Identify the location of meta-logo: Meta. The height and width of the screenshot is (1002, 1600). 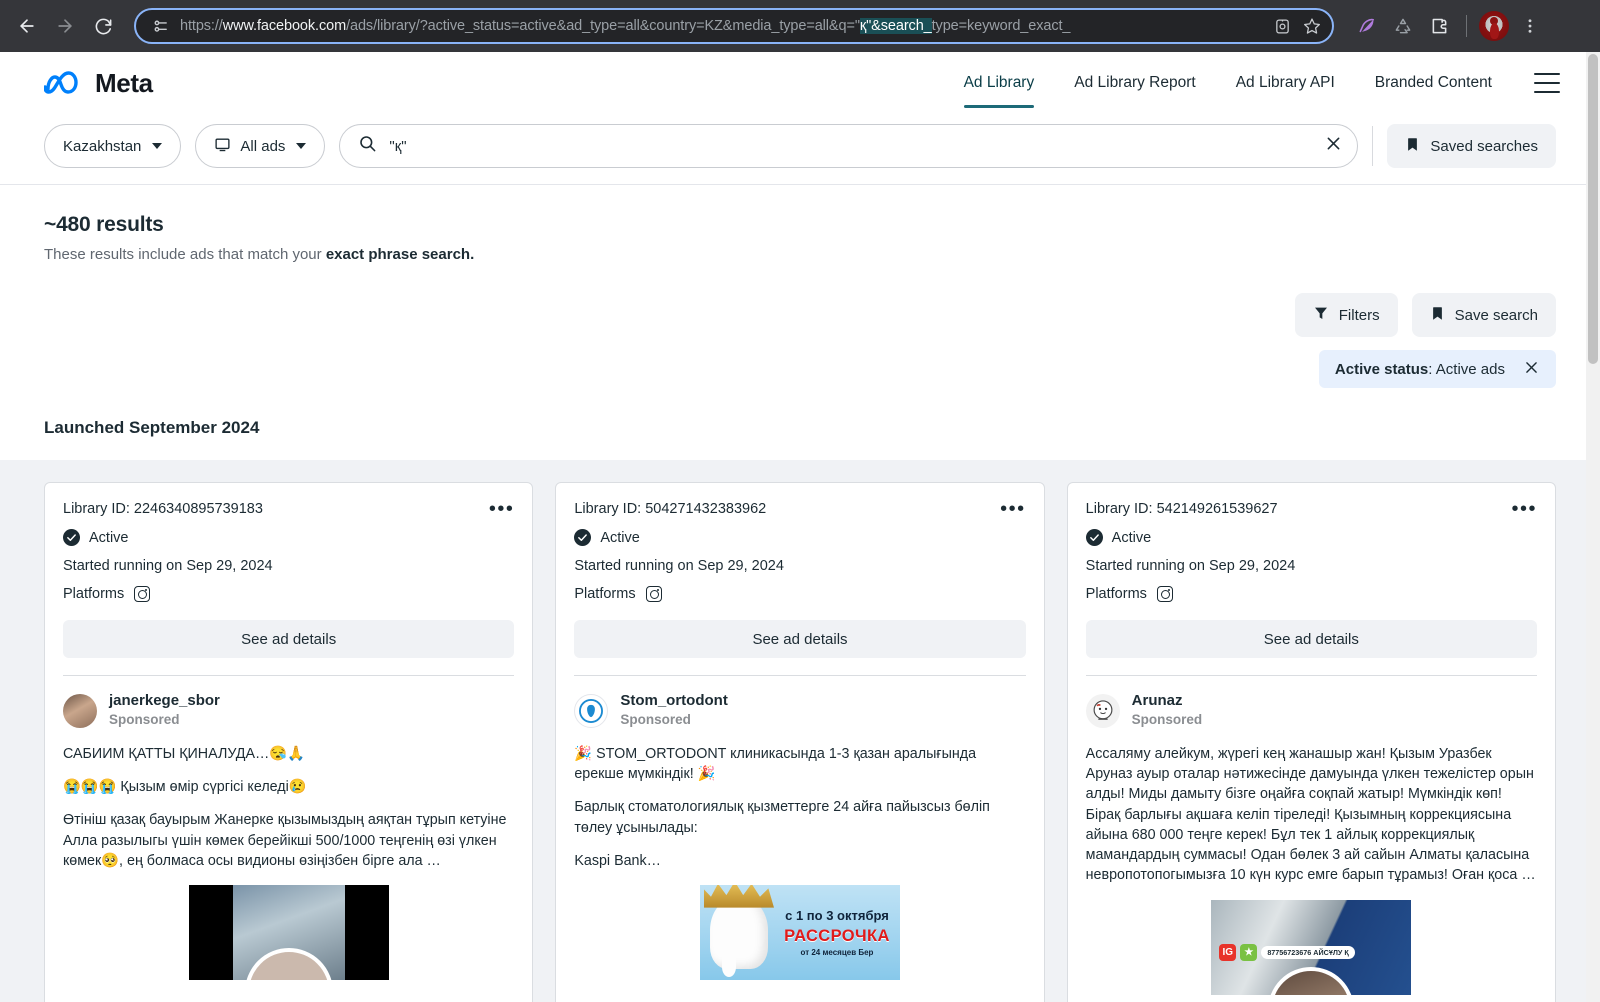
(98, 83).